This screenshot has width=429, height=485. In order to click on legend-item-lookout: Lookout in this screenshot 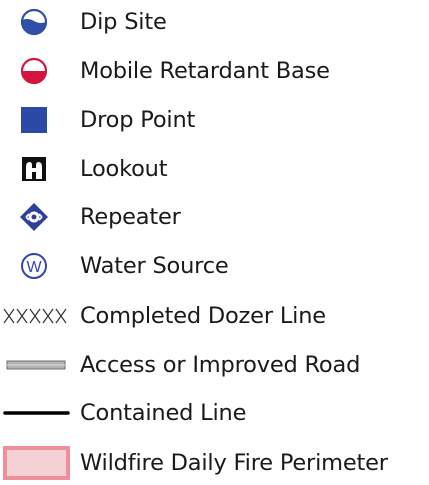, I will do `click(214, 169)`.